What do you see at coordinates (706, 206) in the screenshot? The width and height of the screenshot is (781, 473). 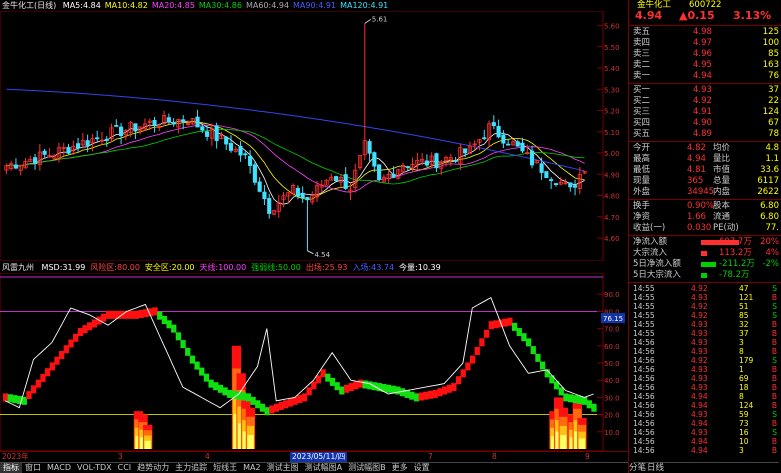 I see `stat-row: 换手 0.90% 股本 6.80` at bounding box center [706, 206].